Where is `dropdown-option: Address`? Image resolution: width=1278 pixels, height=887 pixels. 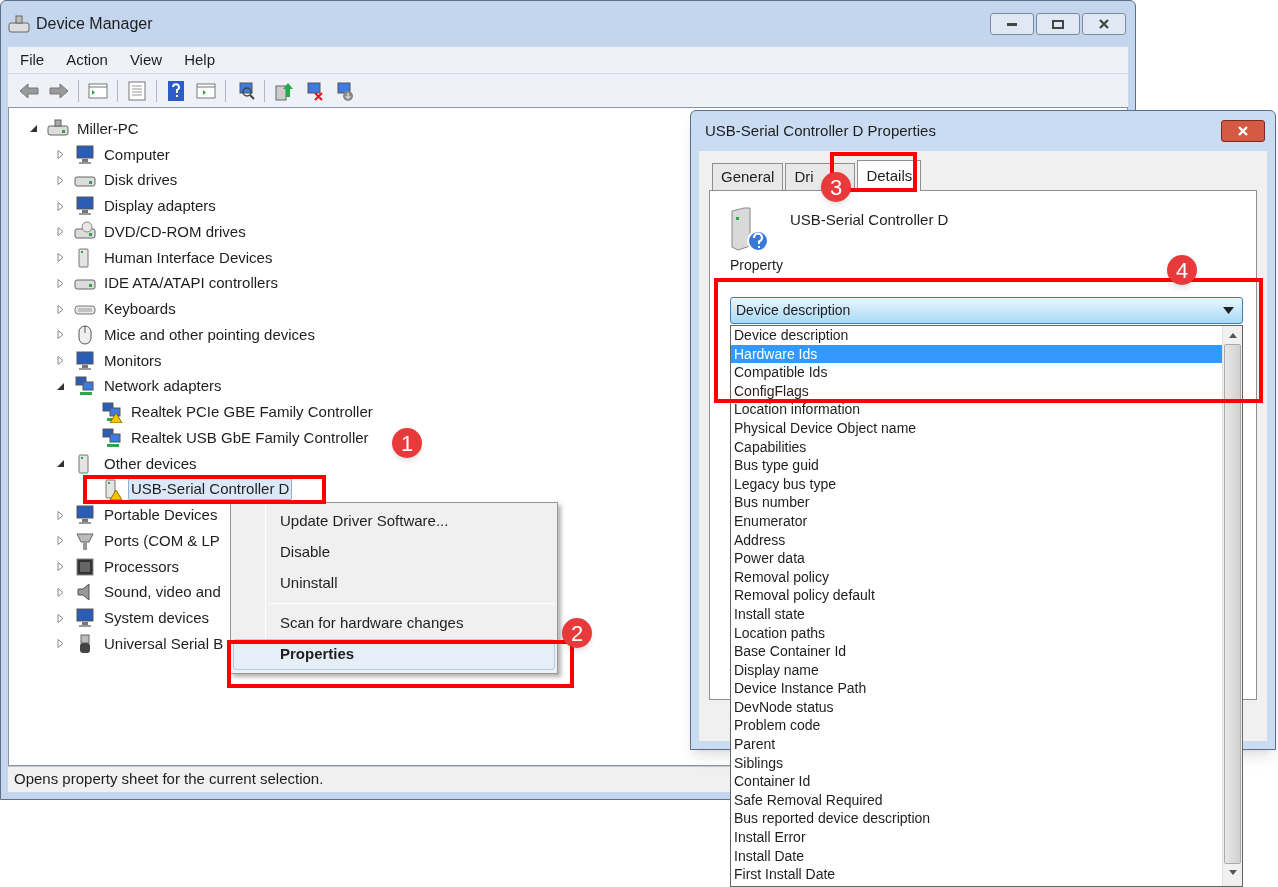
dropdown-option: Address is located at coordinates (976, 540).